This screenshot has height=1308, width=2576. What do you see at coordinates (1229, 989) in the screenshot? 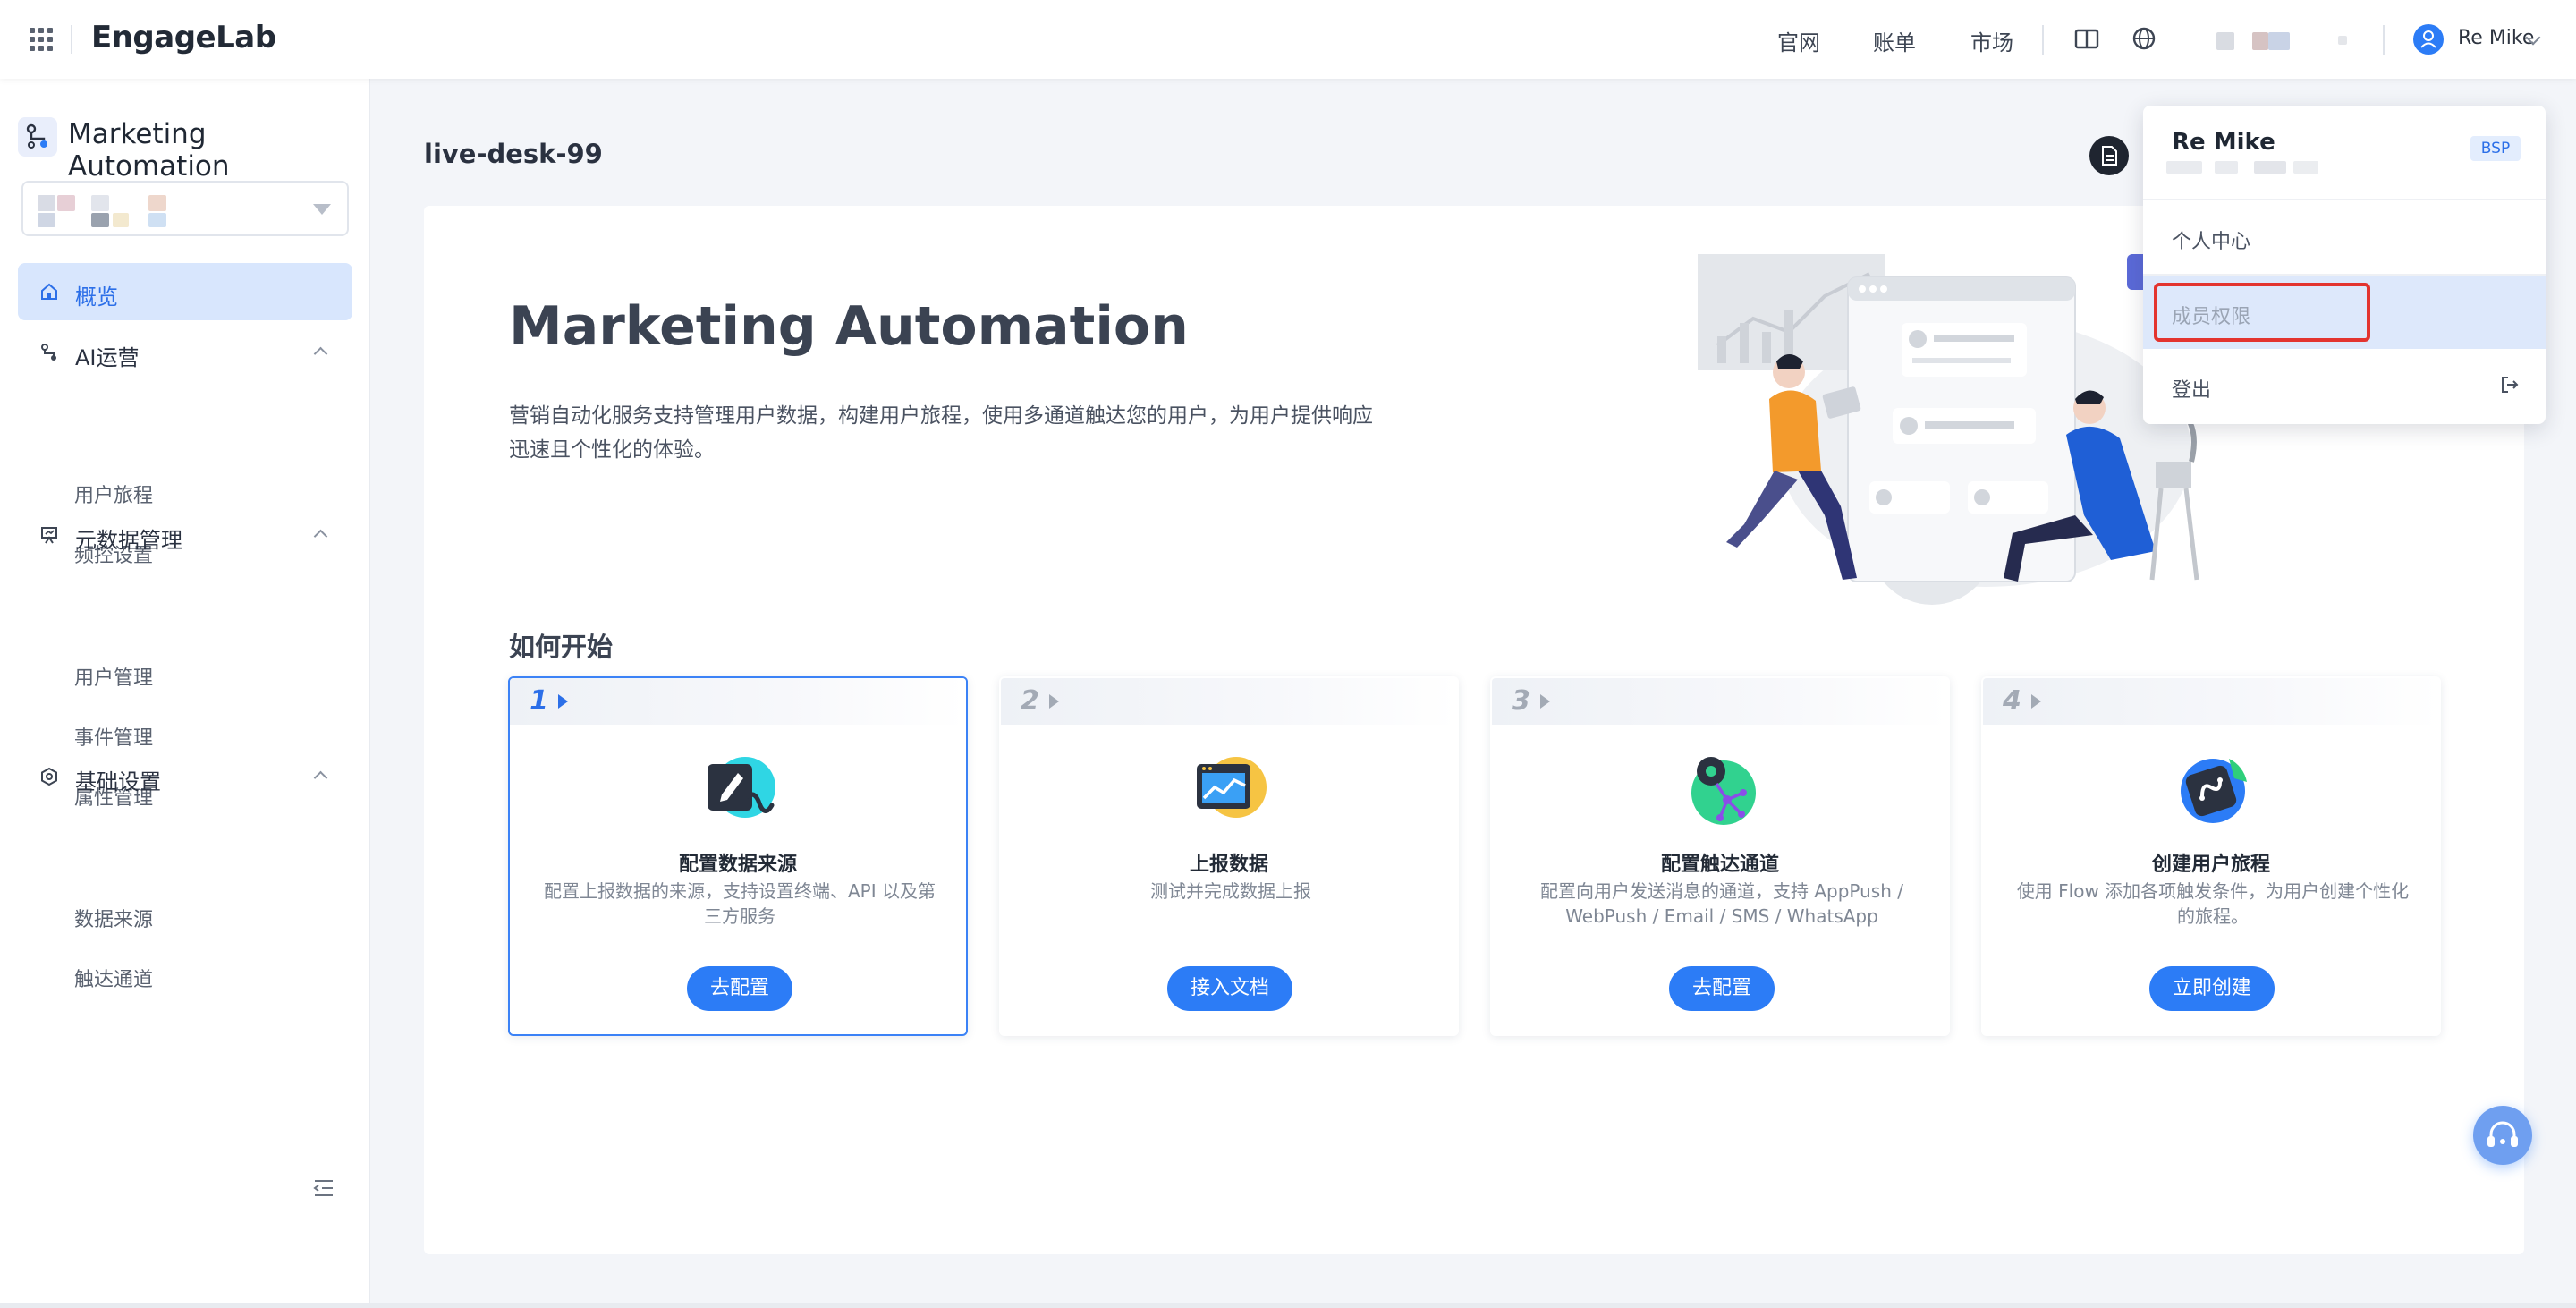
I see `integration-docs-button: 接入文档` at bounding box center [1229, 989].